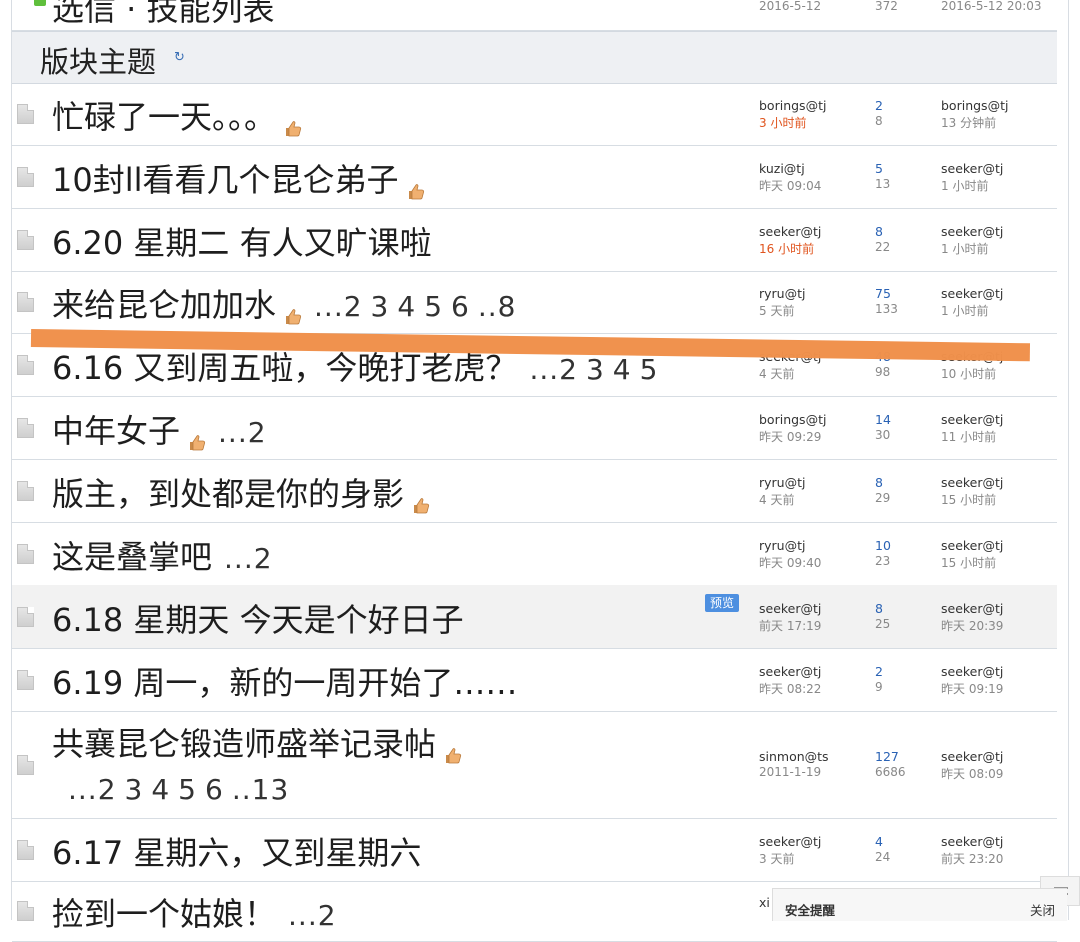 The height and width of the screenshot is (942, 1080). I want to click on thread-title-text: 6.16 又到周五啦，今晚打老虎？, so click(284, 368).